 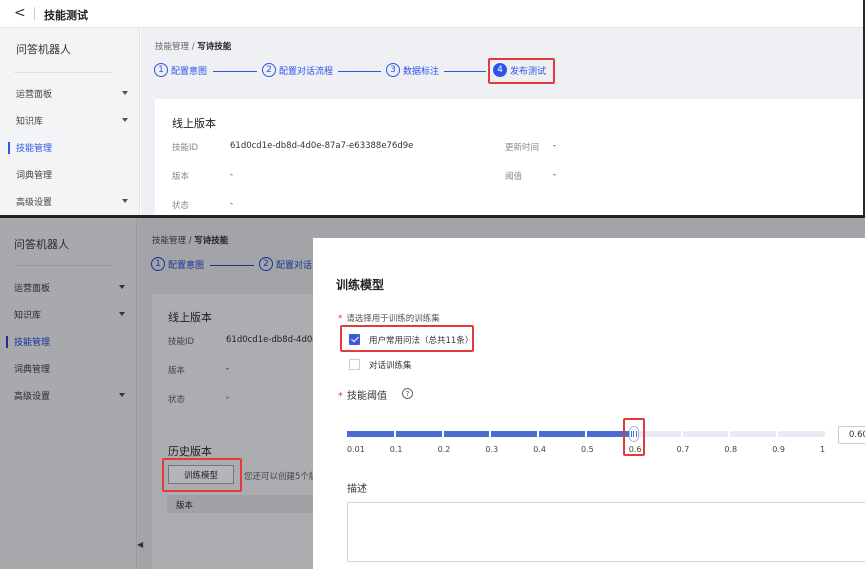 What do you see at coordinates (635, 449) in the screenshot?
I see `slider-tick-label: 0.6` at bounding box center [635, 449].